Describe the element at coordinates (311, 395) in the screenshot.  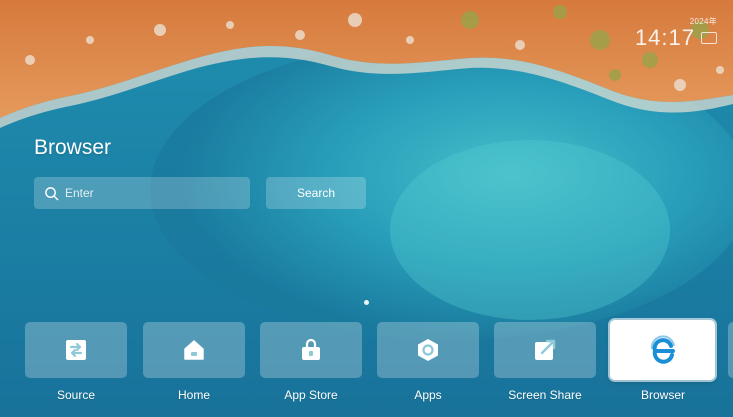
I see `dock-label-app-store: App Store` at that location.